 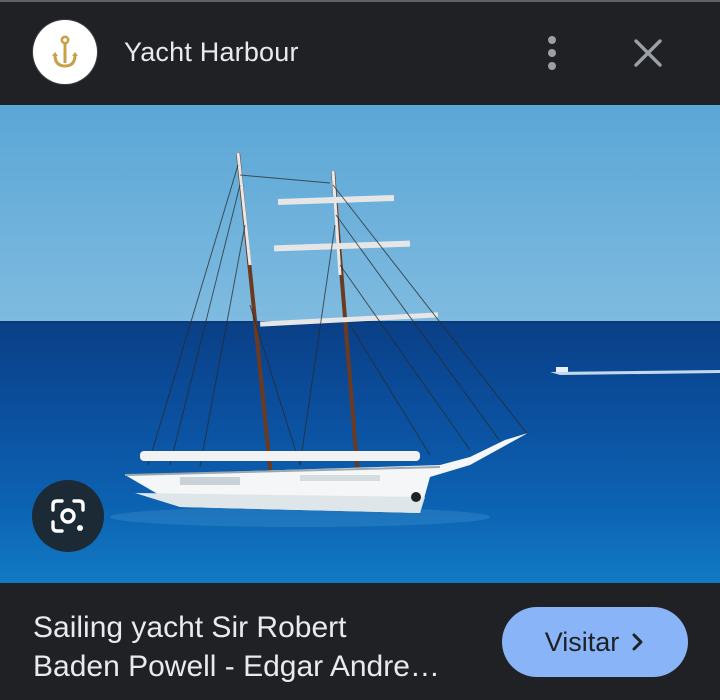 I want to click on visit-button: Visitar, so click(x=595, y=642).